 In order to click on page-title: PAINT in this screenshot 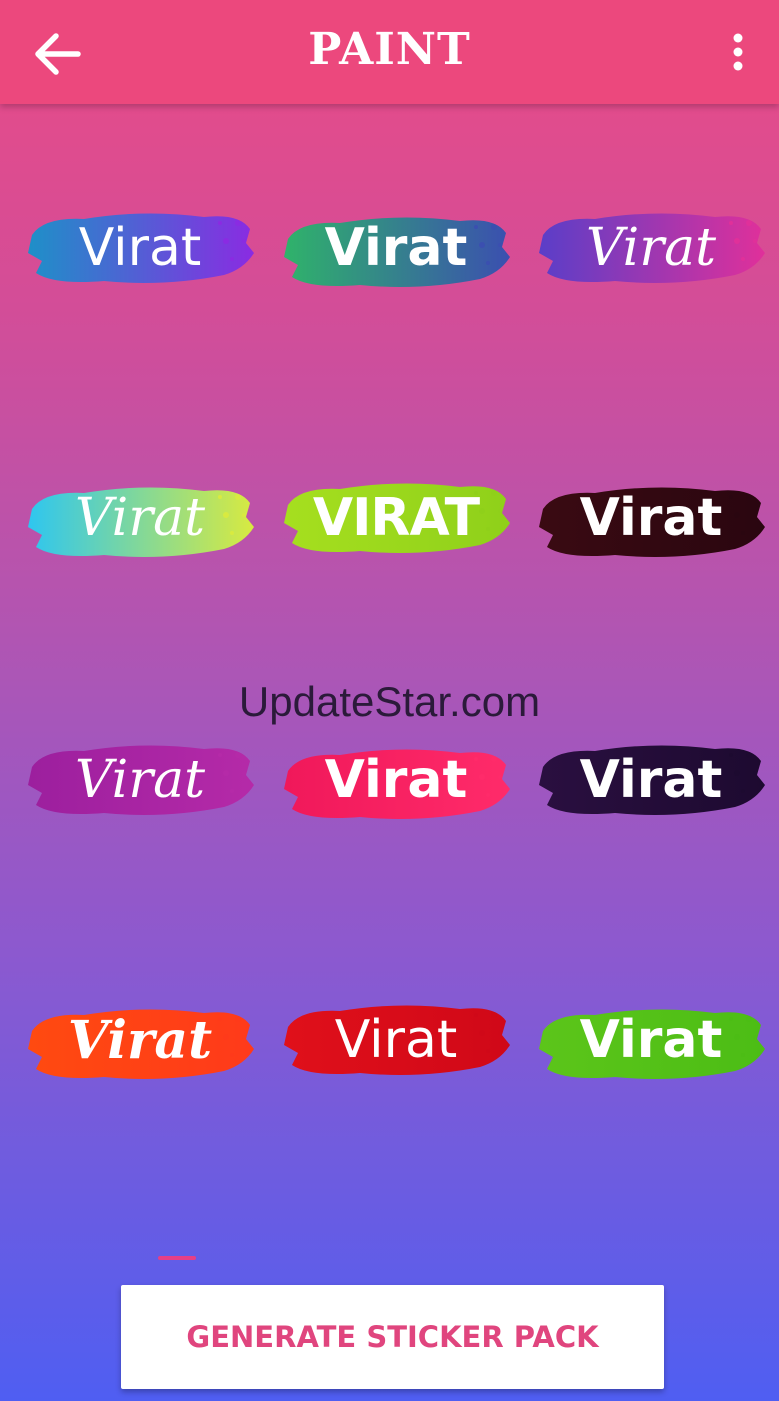, I will do `click(389, 49)`.